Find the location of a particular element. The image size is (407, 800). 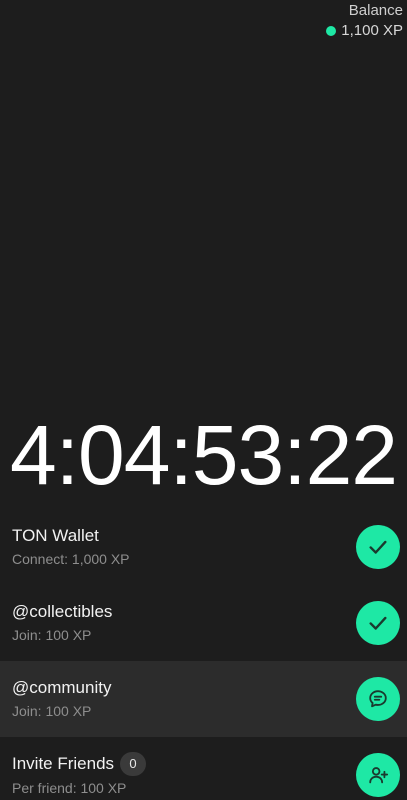

task-title-text: Invite Friends is located at coordinates (63, 763).